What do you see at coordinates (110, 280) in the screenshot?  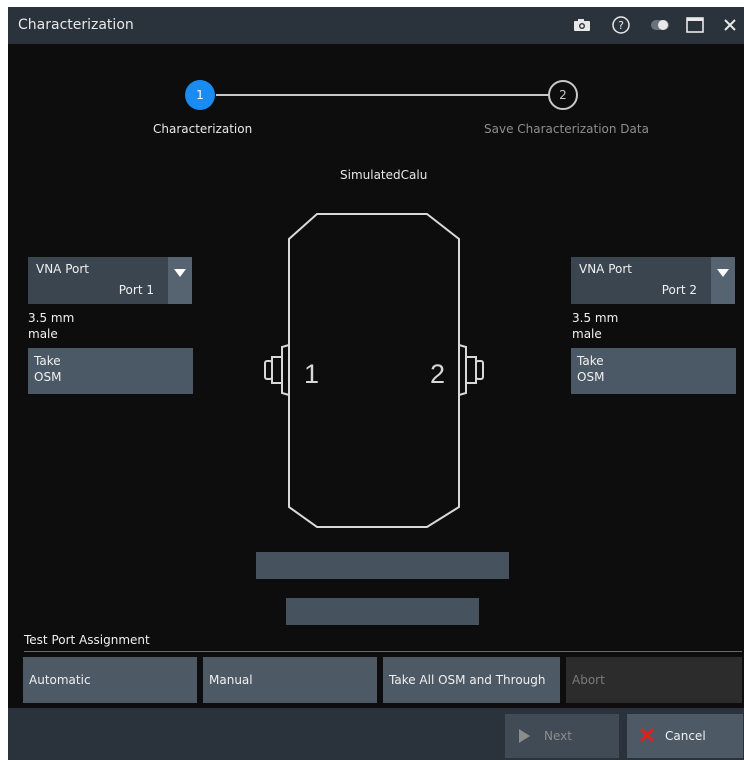 I see `left-vna-port-select: VNA Port Port 1` at bounding box center [110, 280].